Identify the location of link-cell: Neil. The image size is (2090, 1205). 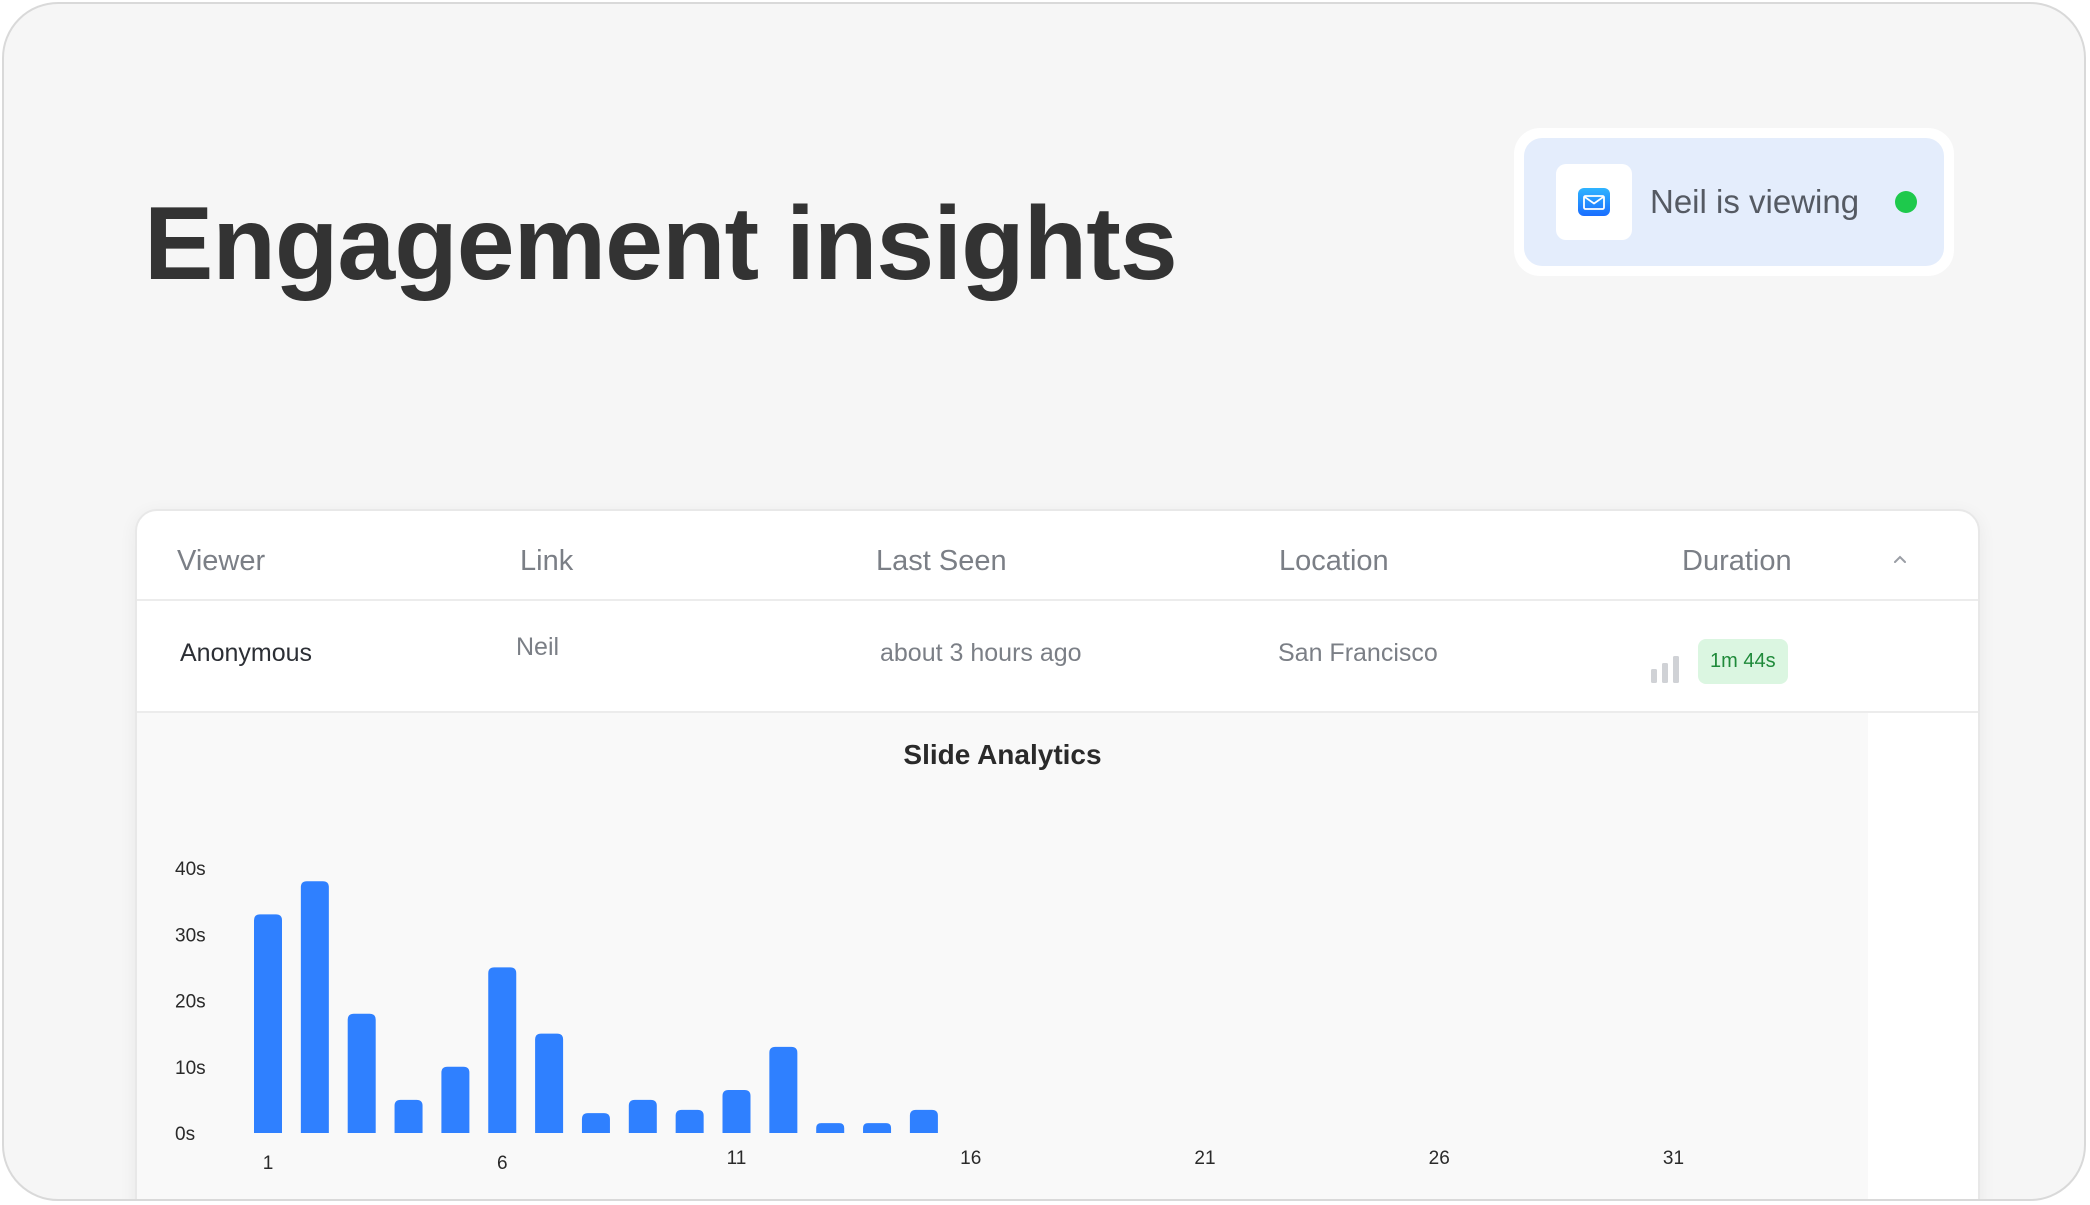
(537, 647).